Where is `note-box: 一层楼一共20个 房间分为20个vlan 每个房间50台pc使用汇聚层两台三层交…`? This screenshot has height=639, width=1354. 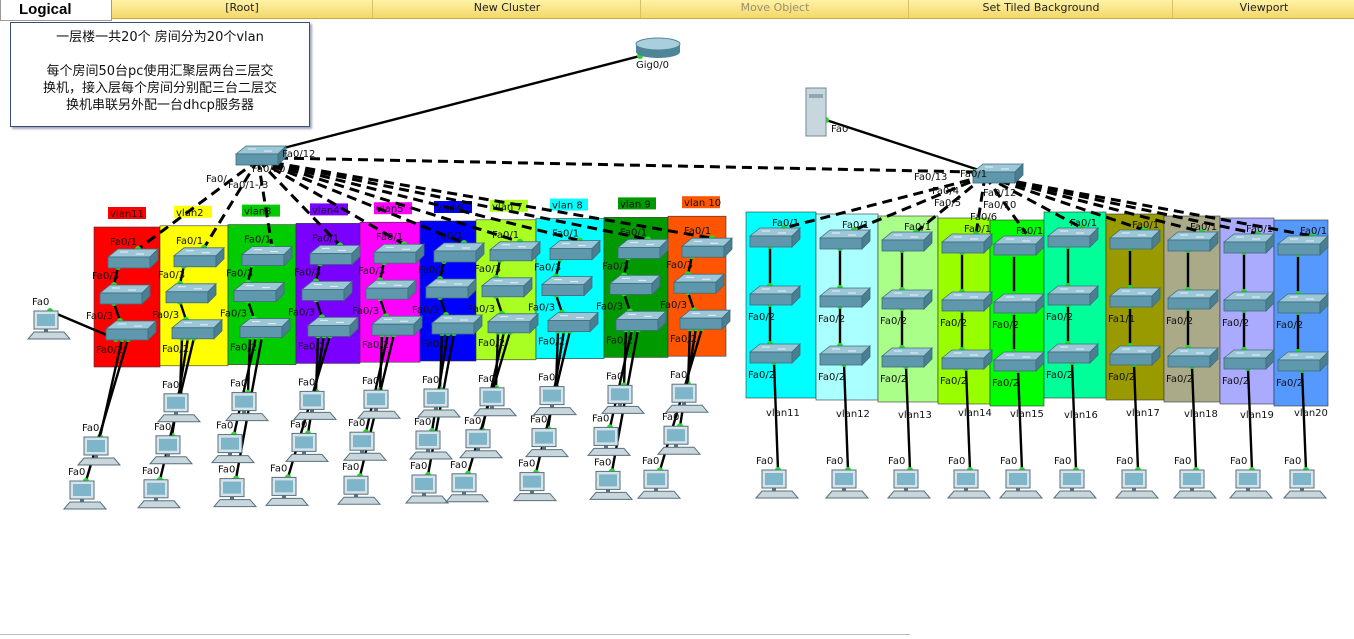
note-box: 一层楼一共20个 房间分为20个vlan 每个房间50台pc使用汇聚层两台三层交… is located at coordinates (160, 74).